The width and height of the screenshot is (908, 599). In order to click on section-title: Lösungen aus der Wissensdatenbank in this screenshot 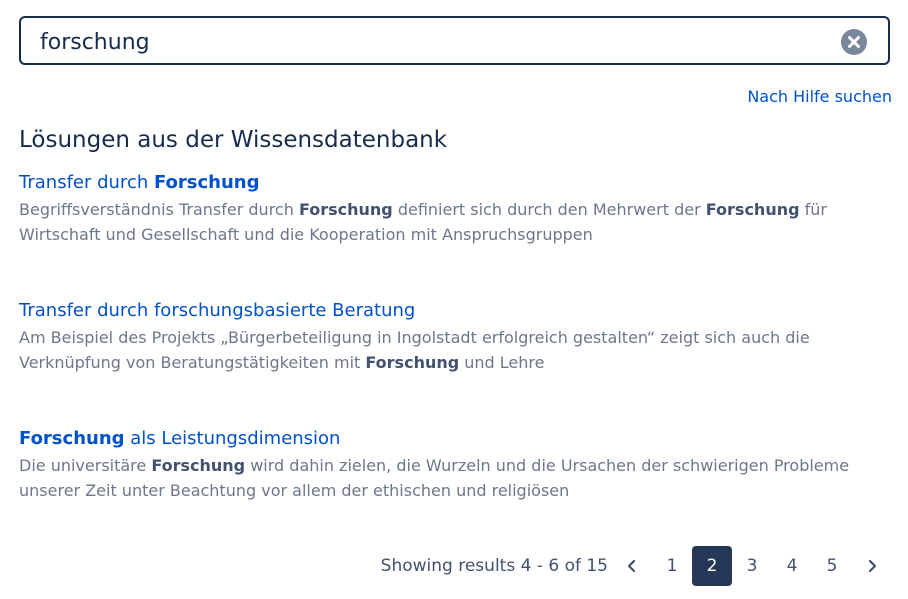, I will do `click(233, 140)`.